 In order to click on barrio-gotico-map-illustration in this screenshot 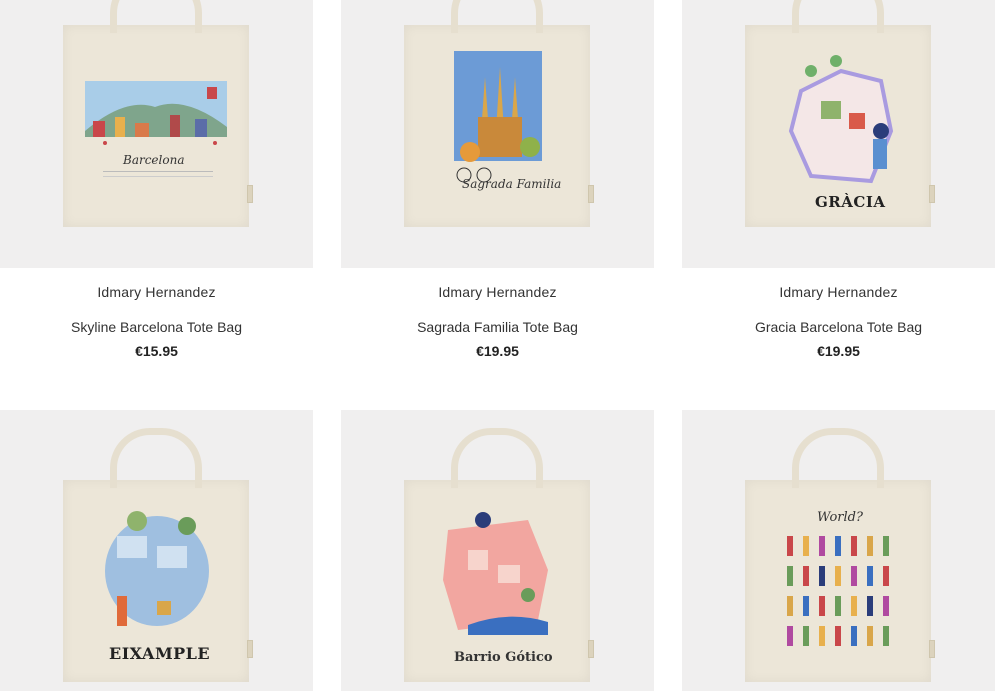, I will do `click(495, 573)`.